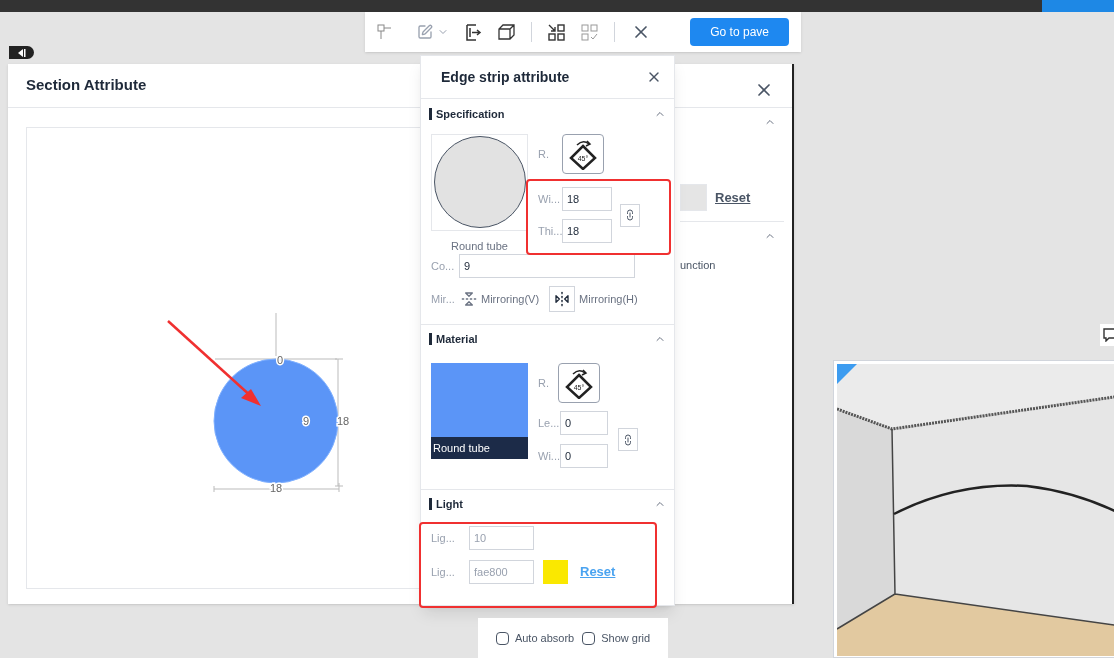 The height and width of the screenshot is (658, 1114). Describe the element at coordinates (626, 638) in the screenshot. I see `checkbox-label: Show grid` at that location.